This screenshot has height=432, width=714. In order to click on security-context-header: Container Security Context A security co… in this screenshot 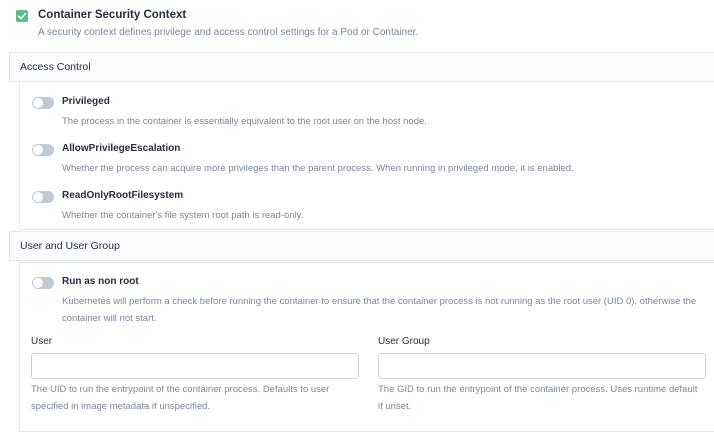, I will do `click(361, 26)`.